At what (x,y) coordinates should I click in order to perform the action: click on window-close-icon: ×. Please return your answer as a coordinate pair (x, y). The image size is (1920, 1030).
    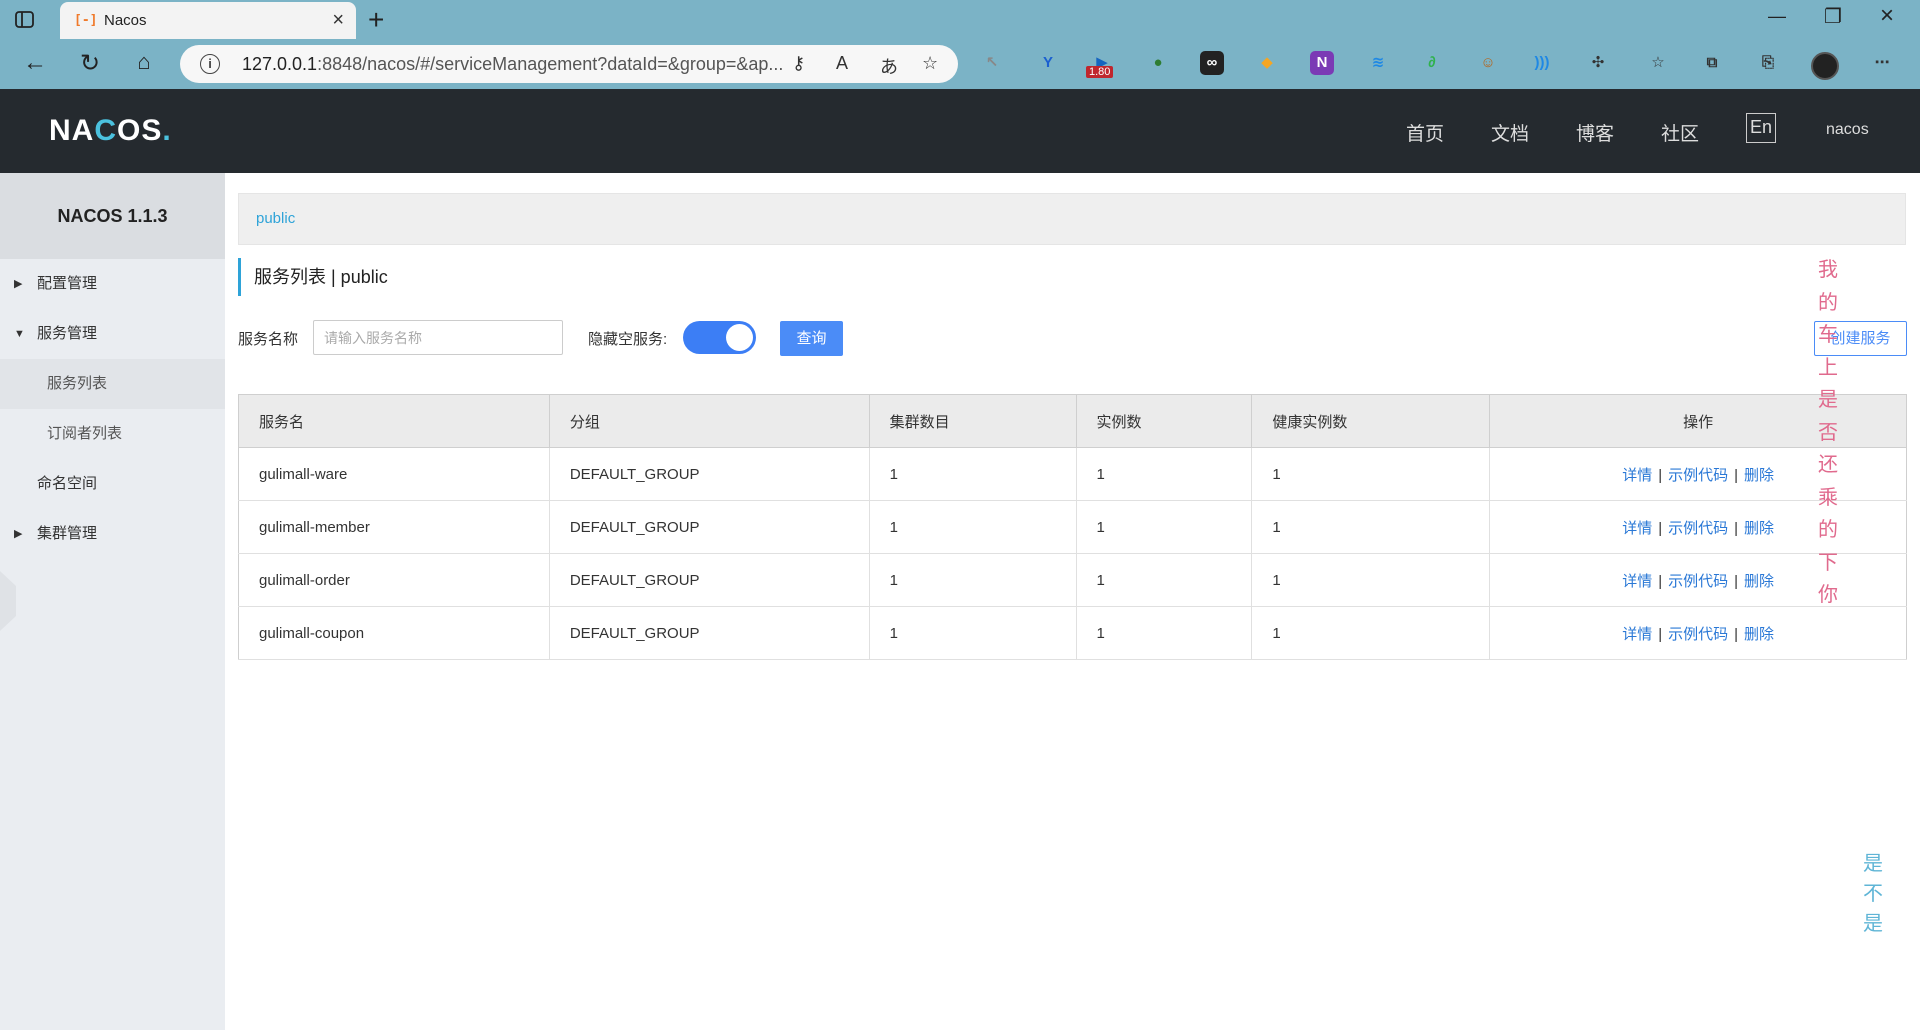
    Looking at the image, I should click on (1887, 16).